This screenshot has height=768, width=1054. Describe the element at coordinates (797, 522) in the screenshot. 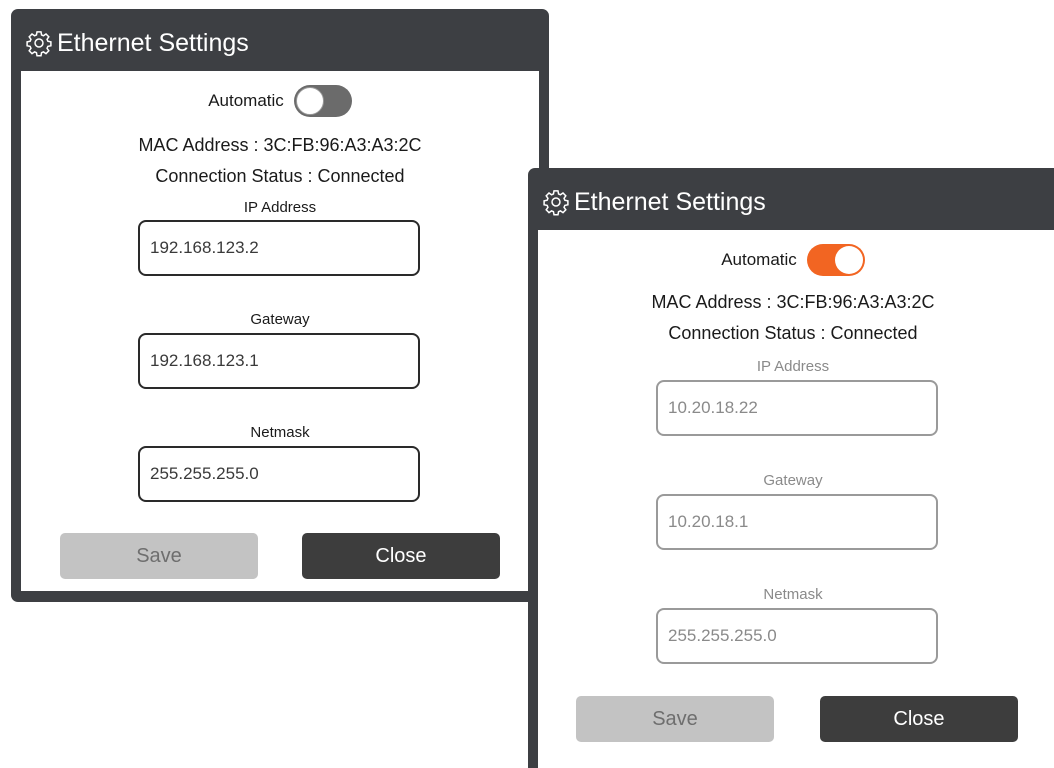

I see `gateway-field: 10.20.18.1` at that location.